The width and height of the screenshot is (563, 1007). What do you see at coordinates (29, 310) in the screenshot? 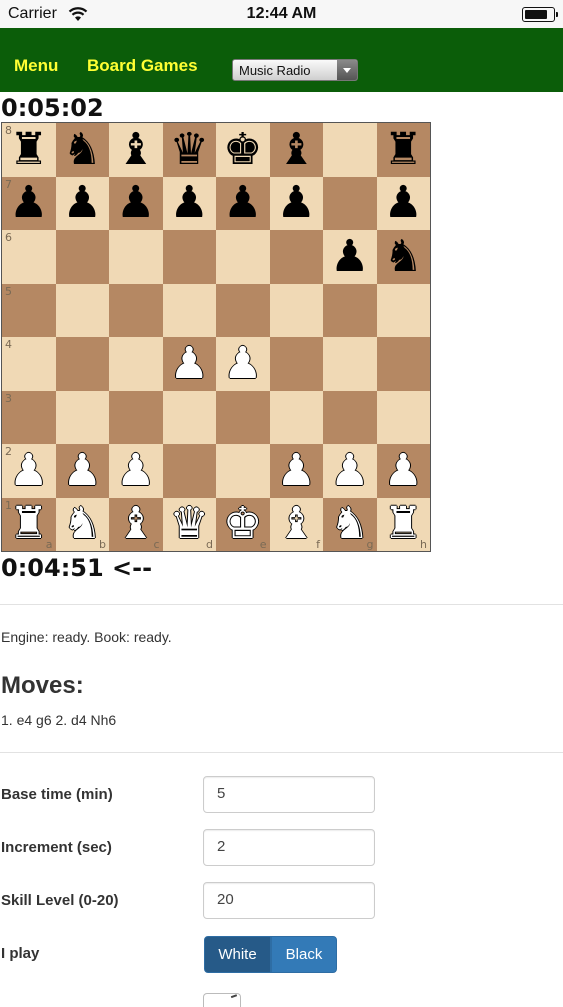
I see `square-a5: 5` at bounding box center [29, 310].